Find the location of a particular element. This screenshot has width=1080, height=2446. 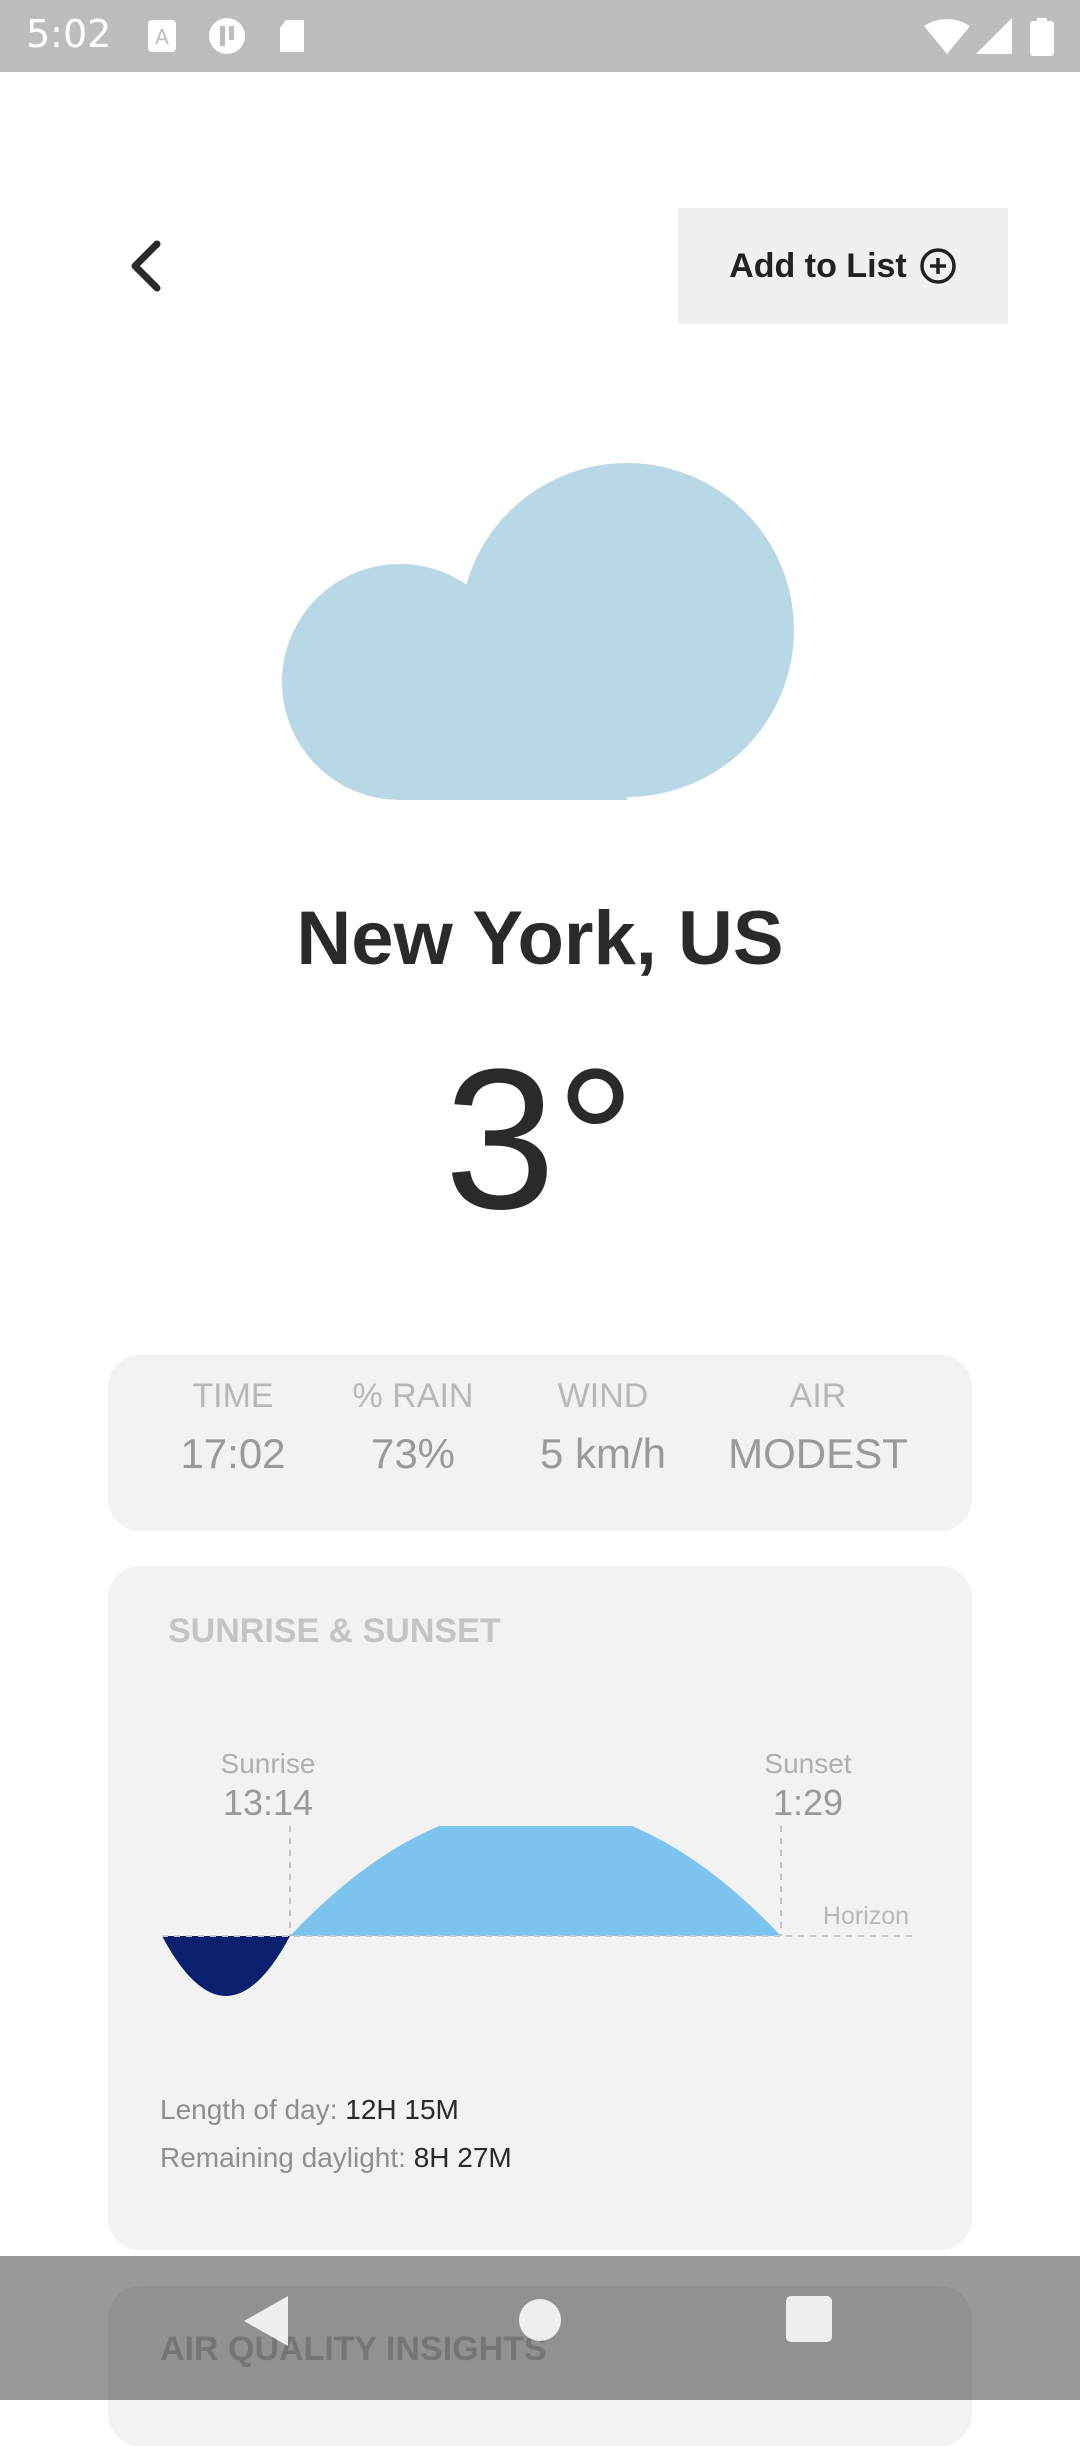

font-app-icon: A is located at coordinates (162, 36).